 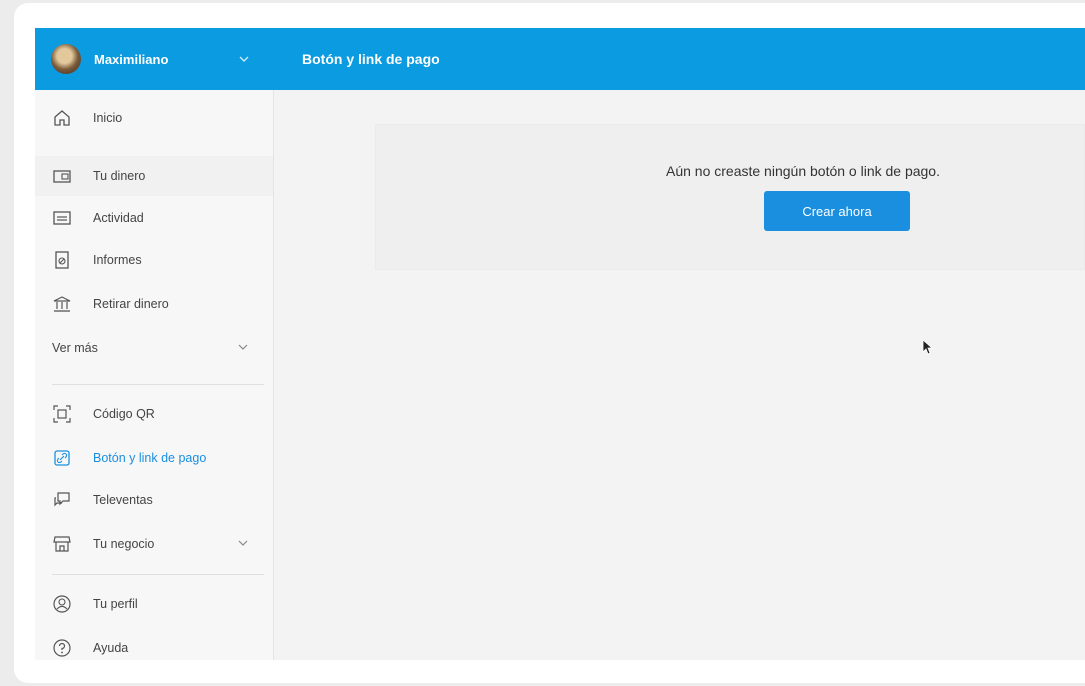 I want to click on sidebar-item-label: Inicio, so click(x=108, y=118).